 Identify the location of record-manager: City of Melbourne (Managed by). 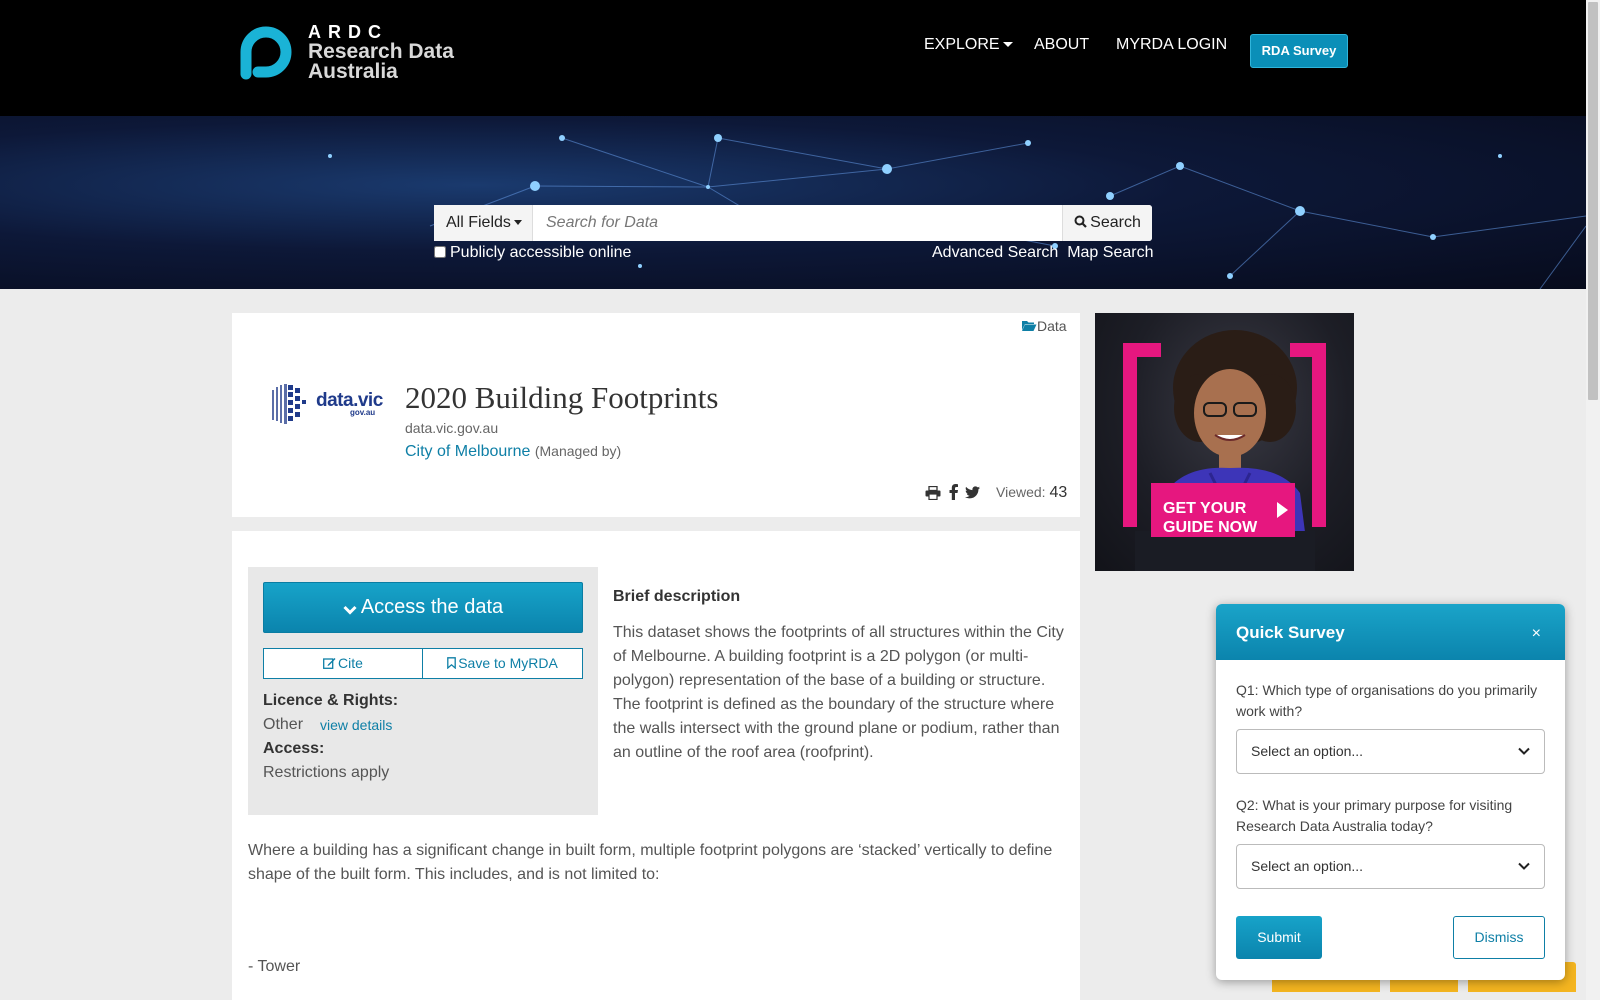
(513, 452).